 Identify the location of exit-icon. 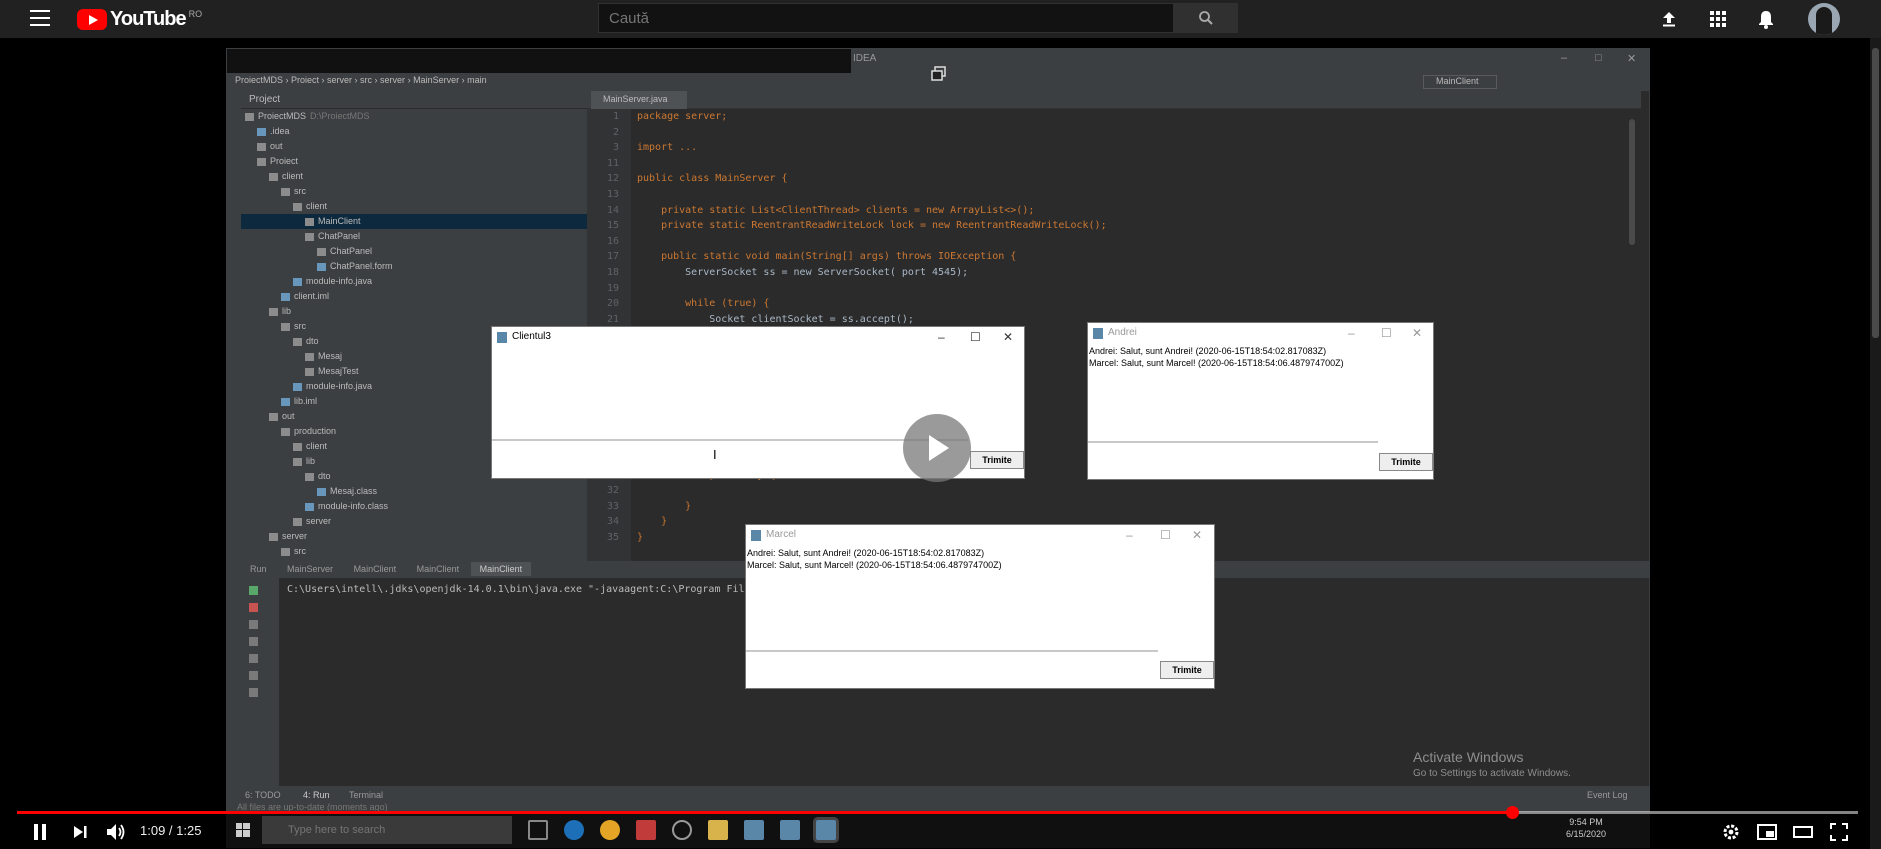
(253, 658).